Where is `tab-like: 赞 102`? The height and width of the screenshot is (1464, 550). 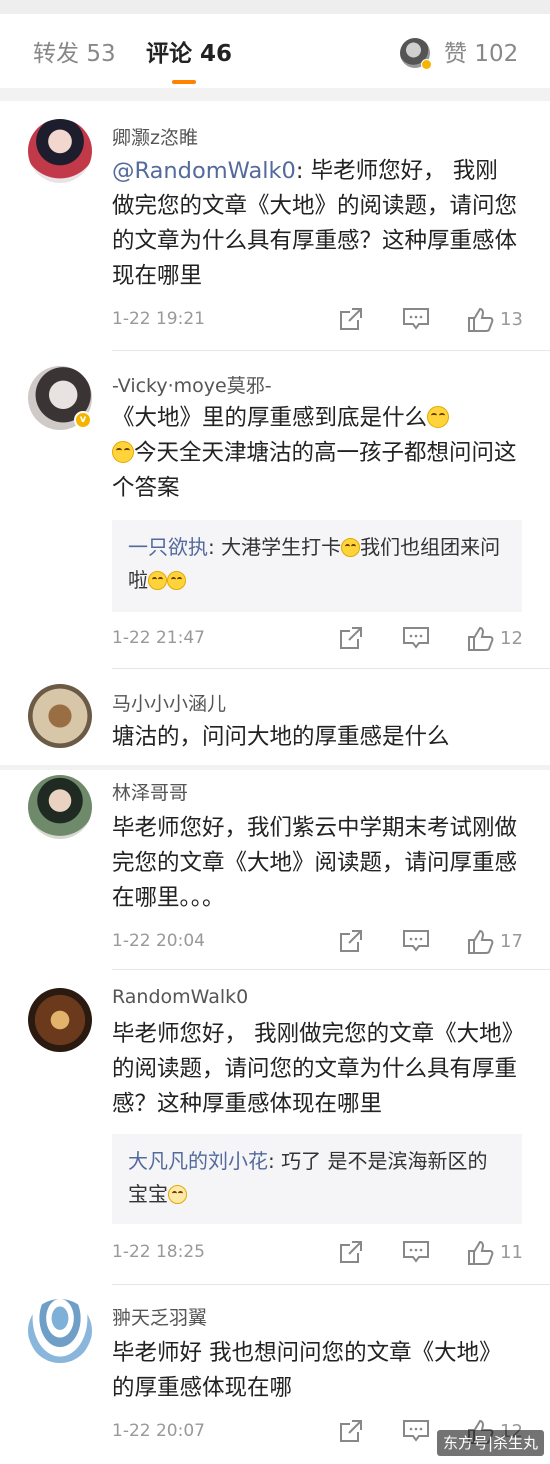 tab-like: 赞 102 is located at coordinates (481, 54).